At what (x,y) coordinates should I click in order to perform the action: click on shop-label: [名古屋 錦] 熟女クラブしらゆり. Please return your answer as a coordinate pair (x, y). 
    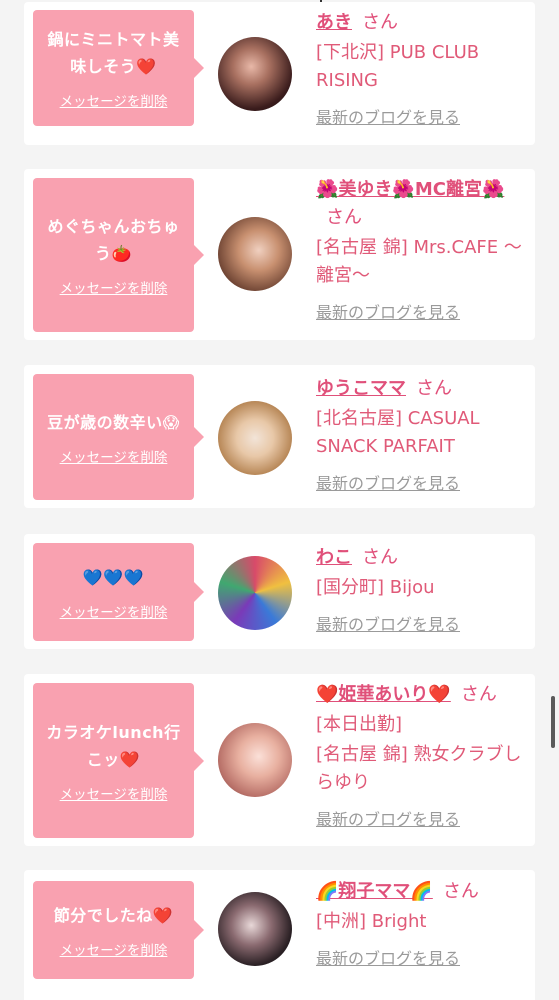
    Looking at the image, I should click on (419, 768).